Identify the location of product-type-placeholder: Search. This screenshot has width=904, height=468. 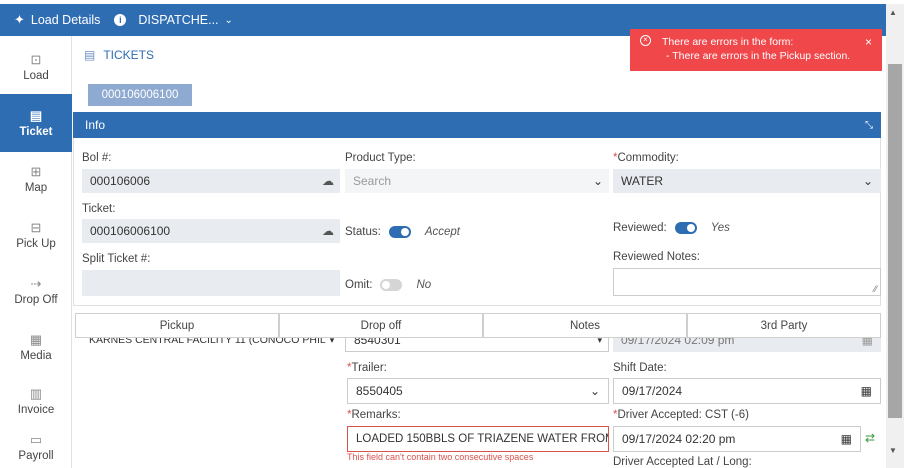
(372, 181).